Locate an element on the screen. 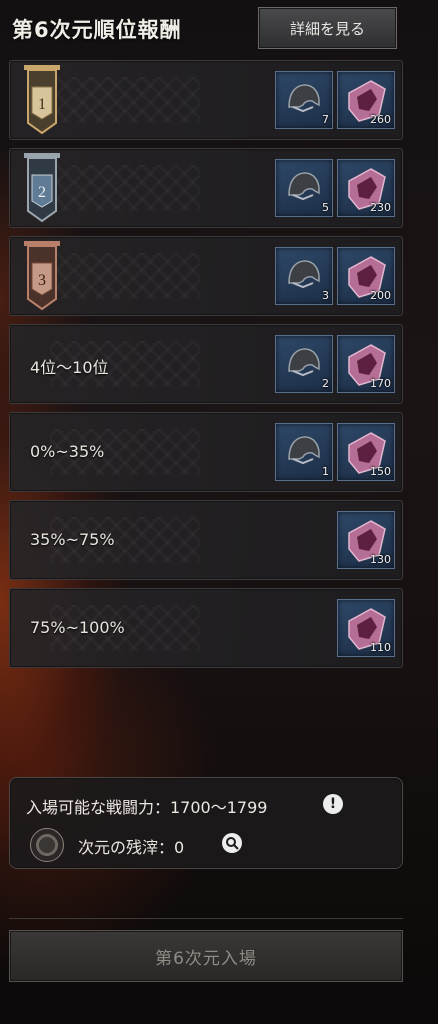 This screenshot has width=438, height=1024. reward-row-rank-4-10: 4位～10位 2 170 is located at coordinates (206, 364).